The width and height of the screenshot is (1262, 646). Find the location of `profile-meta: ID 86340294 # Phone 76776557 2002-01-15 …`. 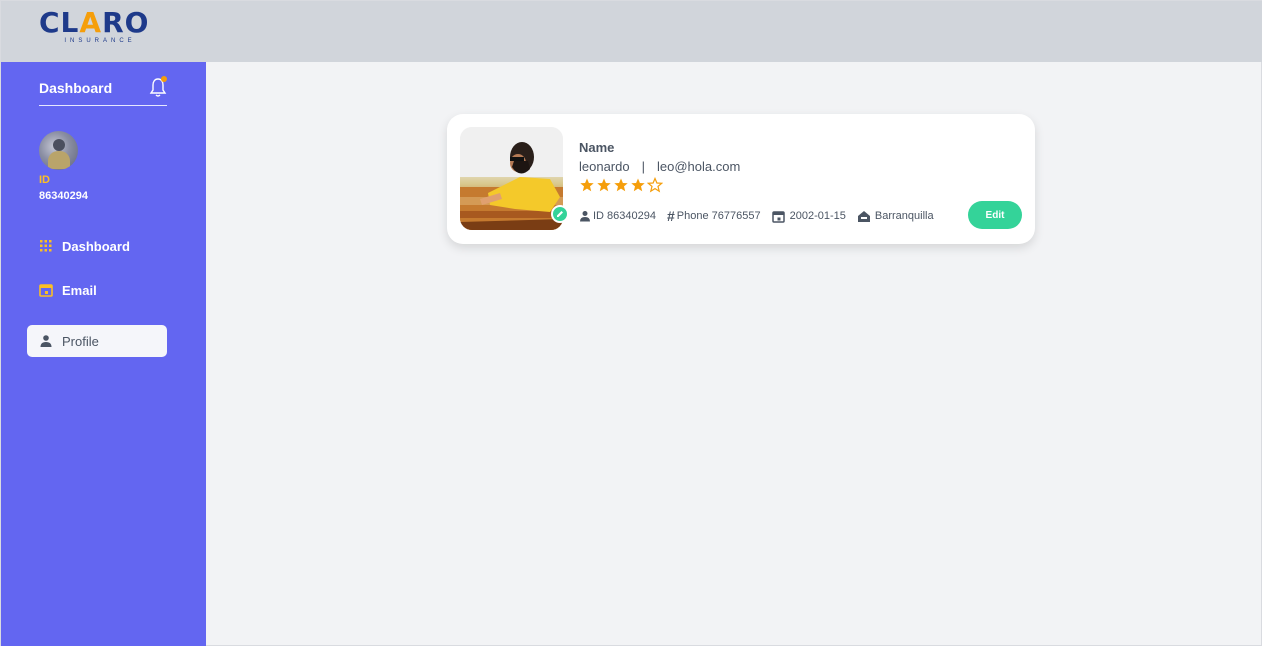

profile-meta: ID 86340294 # Phone 76776557 2002-01-15 … is located at coordinates (762, 216).